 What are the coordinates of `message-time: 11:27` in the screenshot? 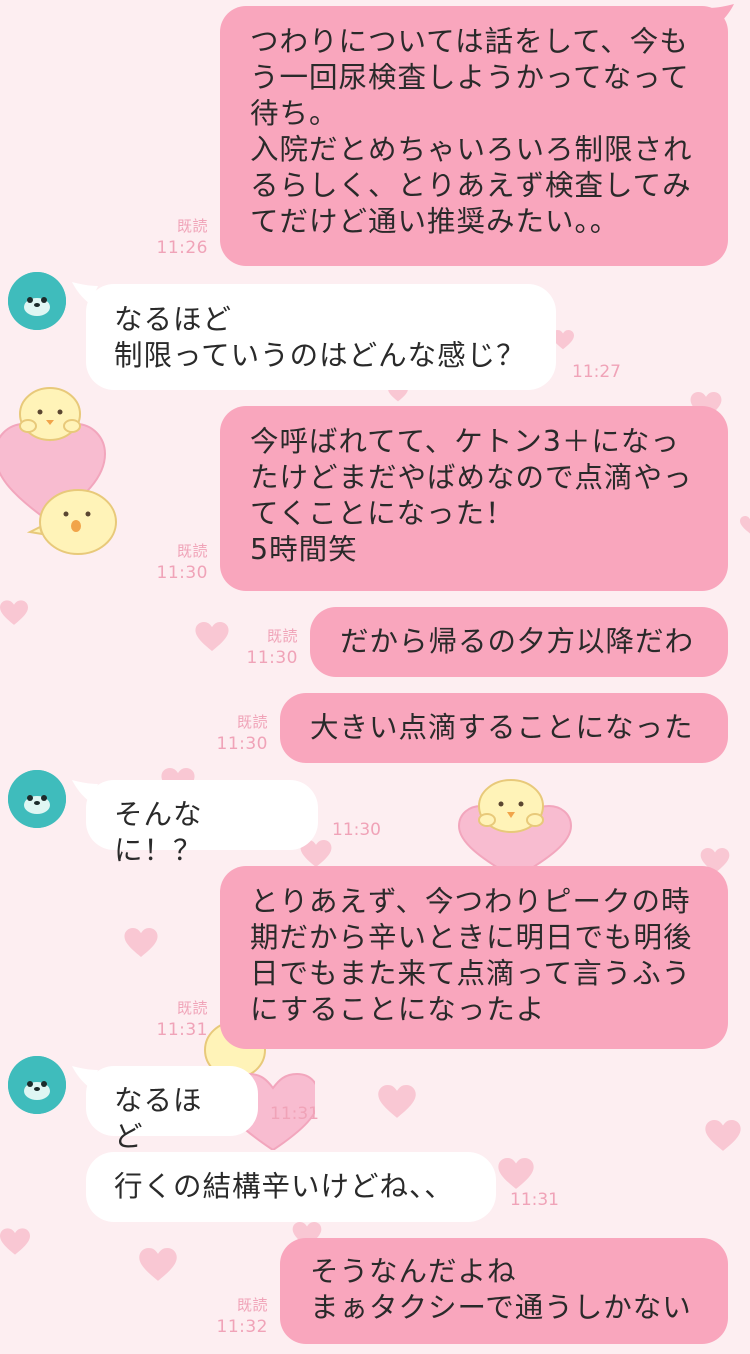 It's located at (596, 372).